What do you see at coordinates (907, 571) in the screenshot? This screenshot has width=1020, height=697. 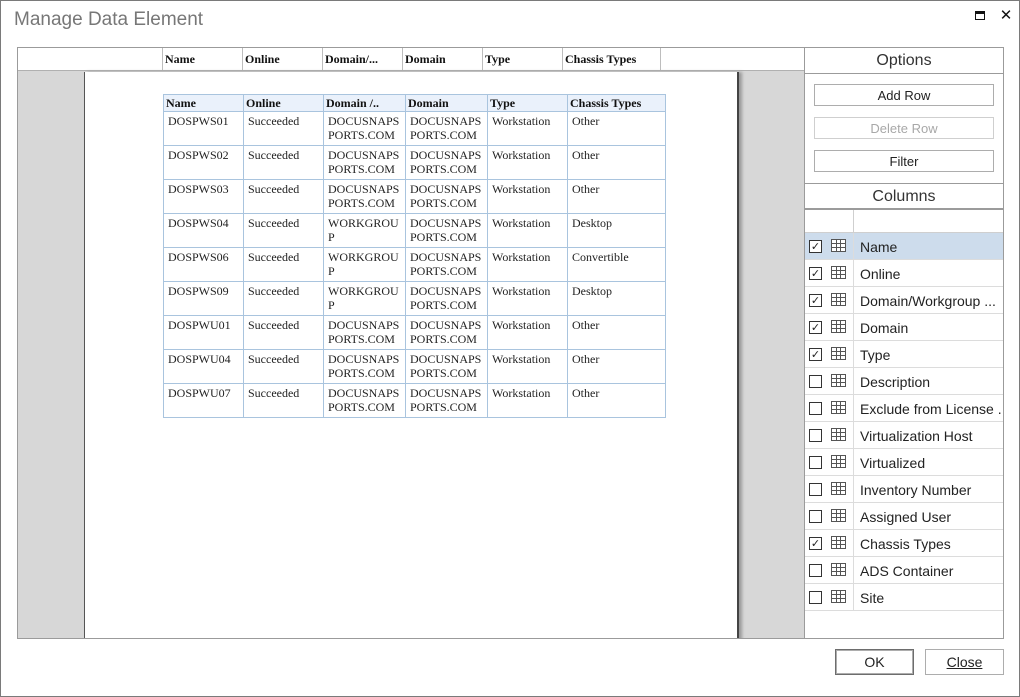 I see `column-label: ADS Container` at bounding box center [907, 571].